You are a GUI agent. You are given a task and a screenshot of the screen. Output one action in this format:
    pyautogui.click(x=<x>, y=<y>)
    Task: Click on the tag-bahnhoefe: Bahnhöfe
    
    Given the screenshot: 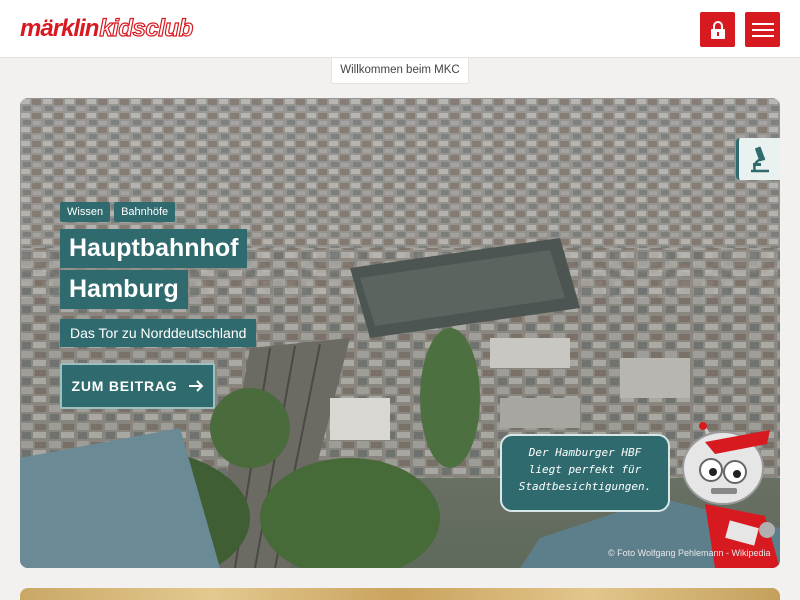 What is the action you would take?
    pyautogui.click(x=145, y=212)
    